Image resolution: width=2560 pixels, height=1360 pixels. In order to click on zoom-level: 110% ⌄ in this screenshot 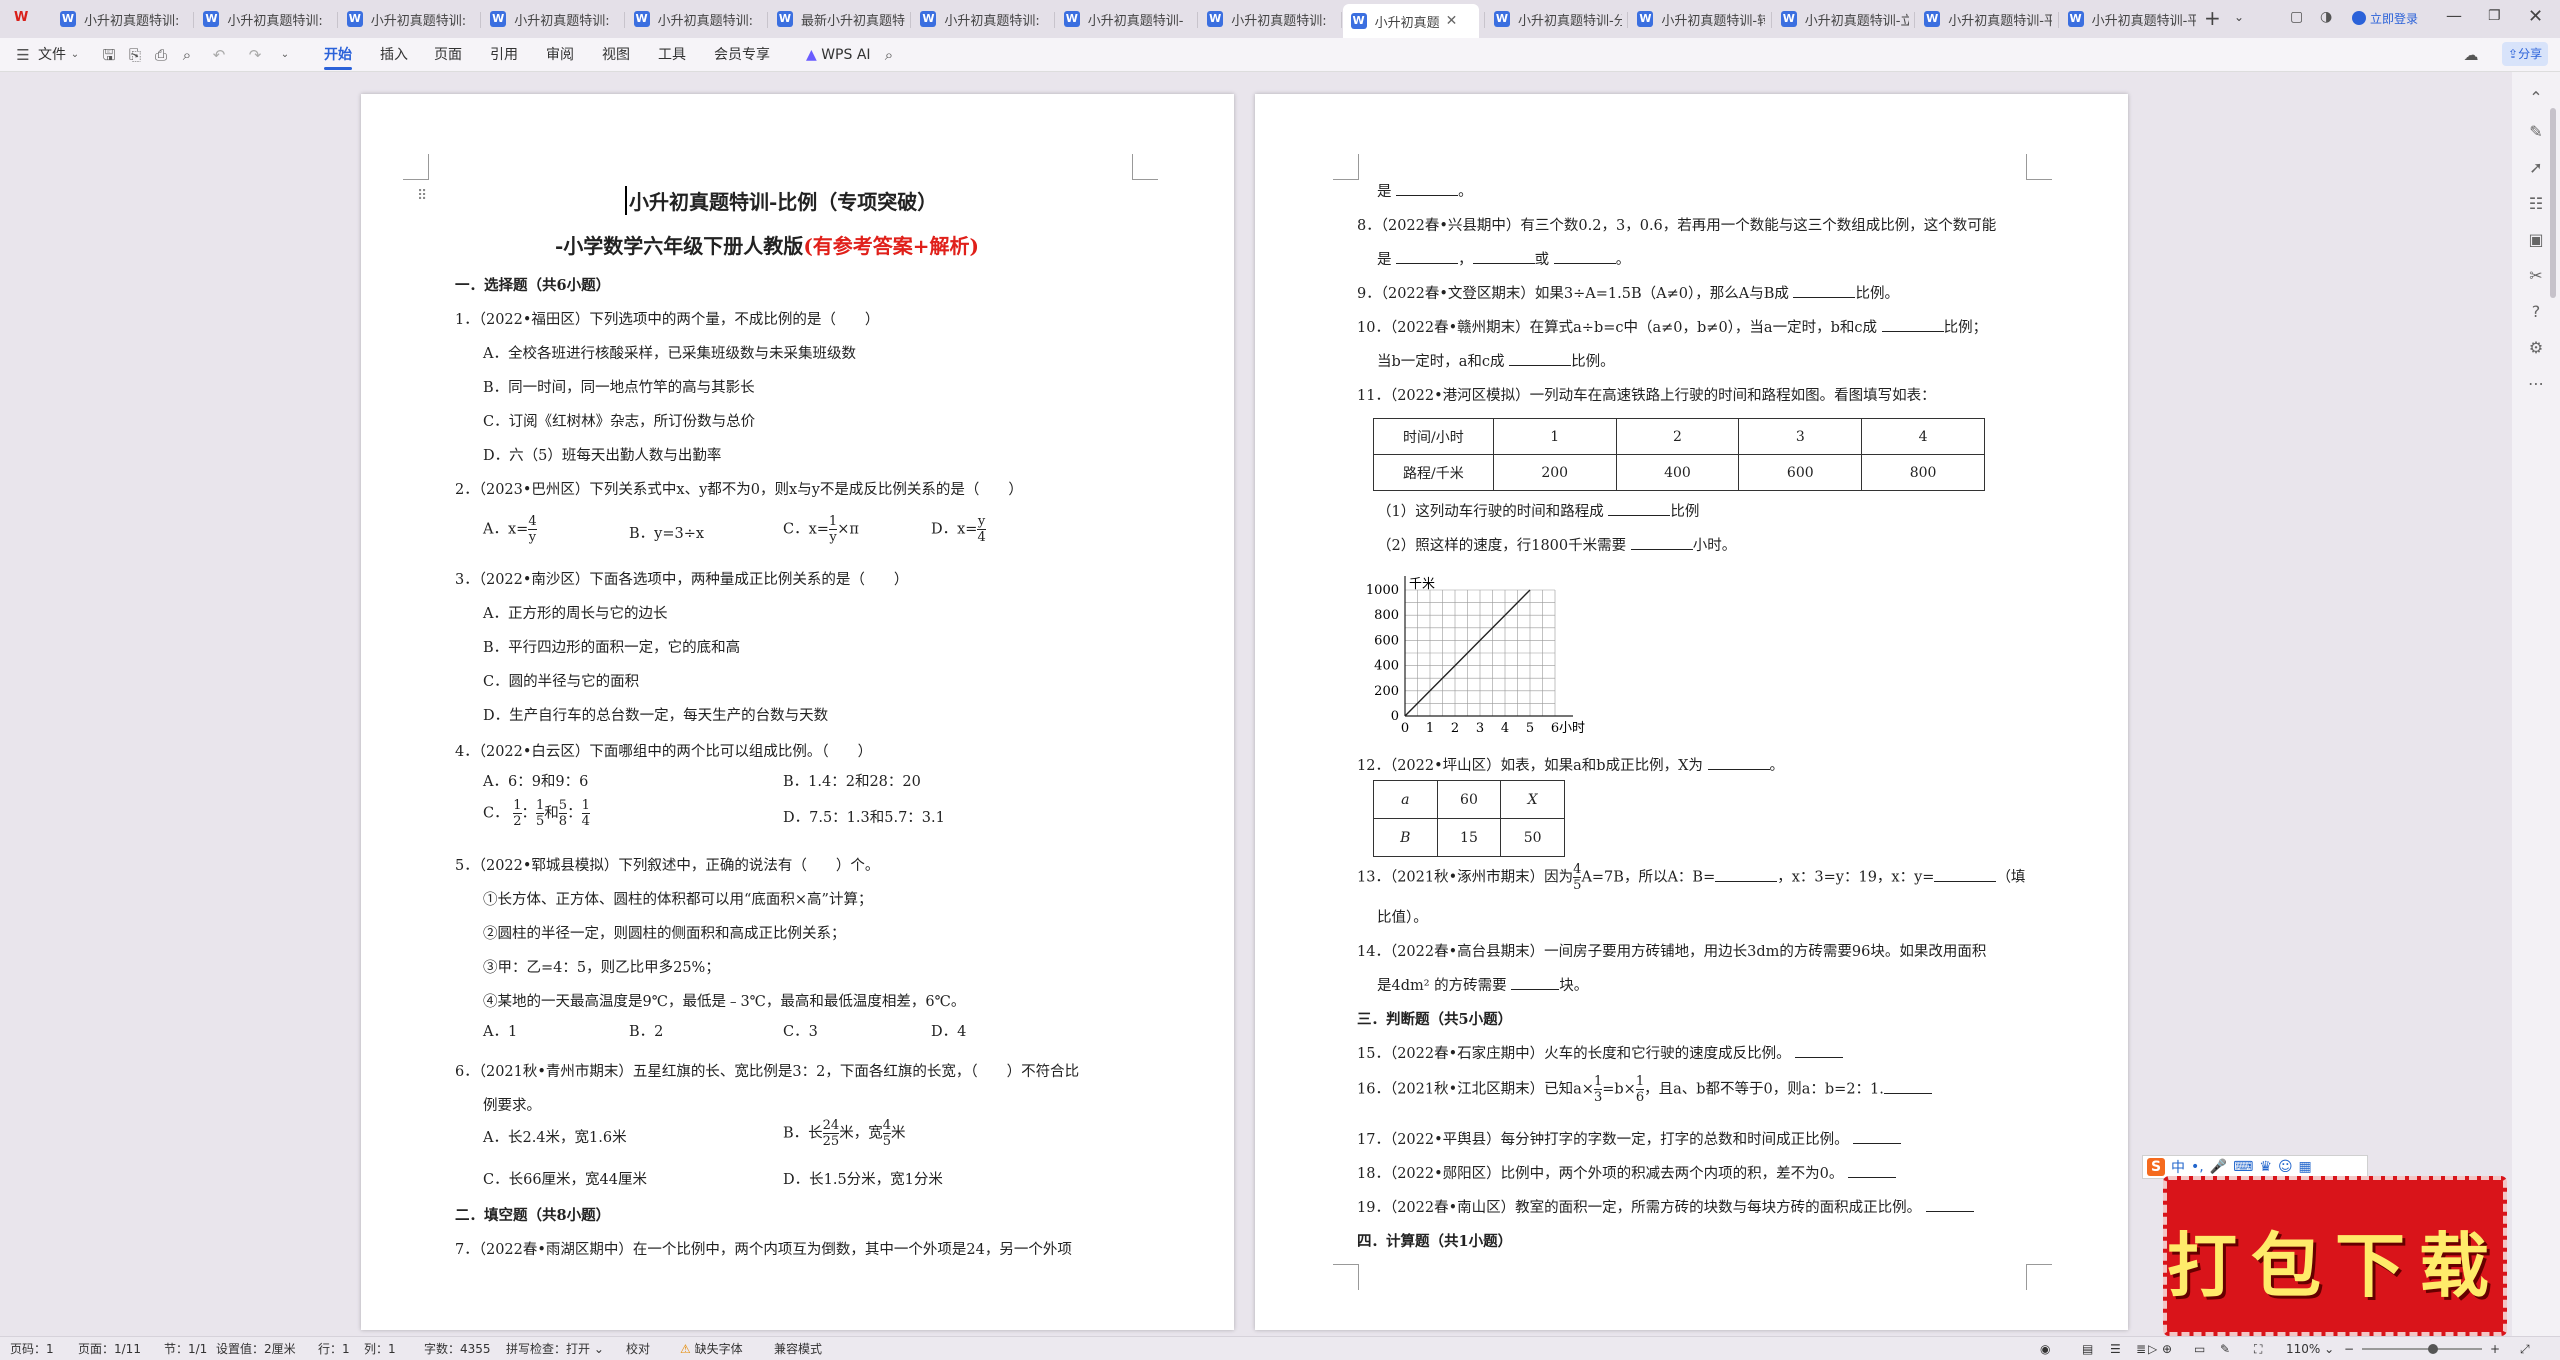, I will do `click(2310, 1348)`.